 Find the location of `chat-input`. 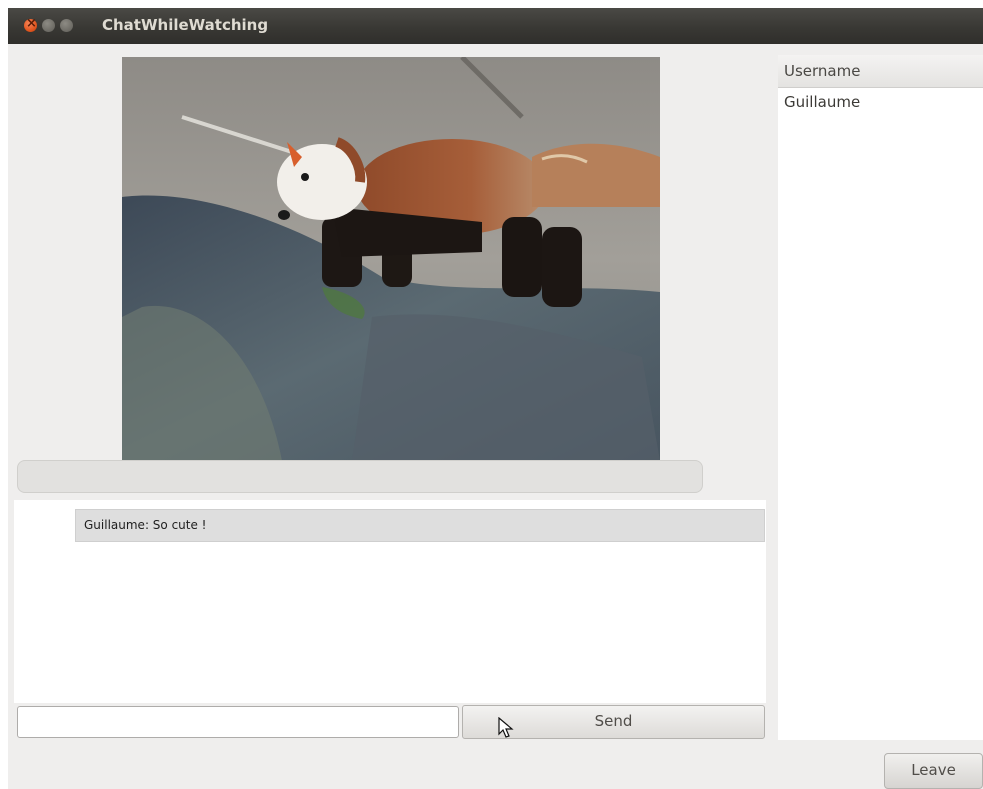

chat-input is located at coordinates (238, 722).